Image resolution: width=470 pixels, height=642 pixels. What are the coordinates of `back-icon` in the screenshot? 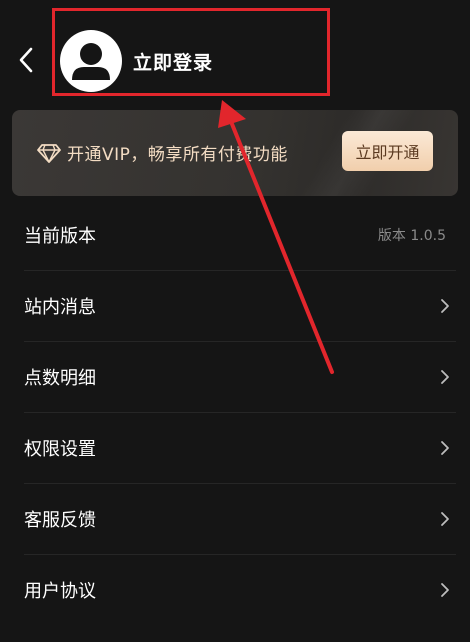 It's located at (26, 60).